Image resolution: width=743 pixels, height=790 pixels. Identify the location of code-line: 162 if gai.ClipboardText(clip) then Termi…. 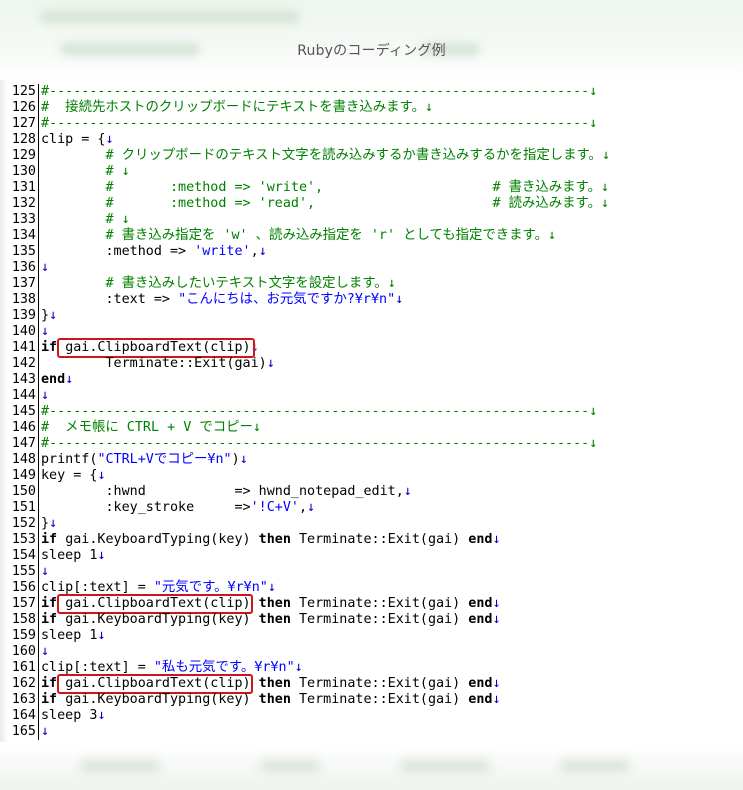
(371, 684).